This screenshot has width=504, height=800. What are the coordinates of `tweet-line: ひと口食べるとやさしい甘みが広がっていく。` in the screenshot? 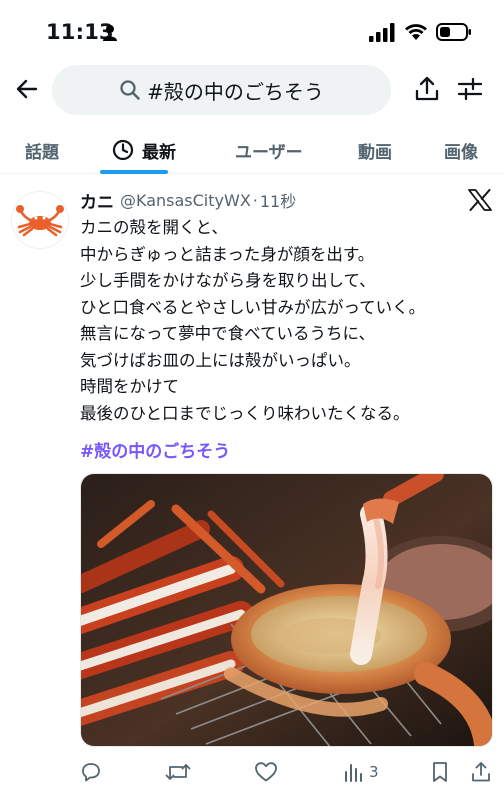 It's located at (253, 307).